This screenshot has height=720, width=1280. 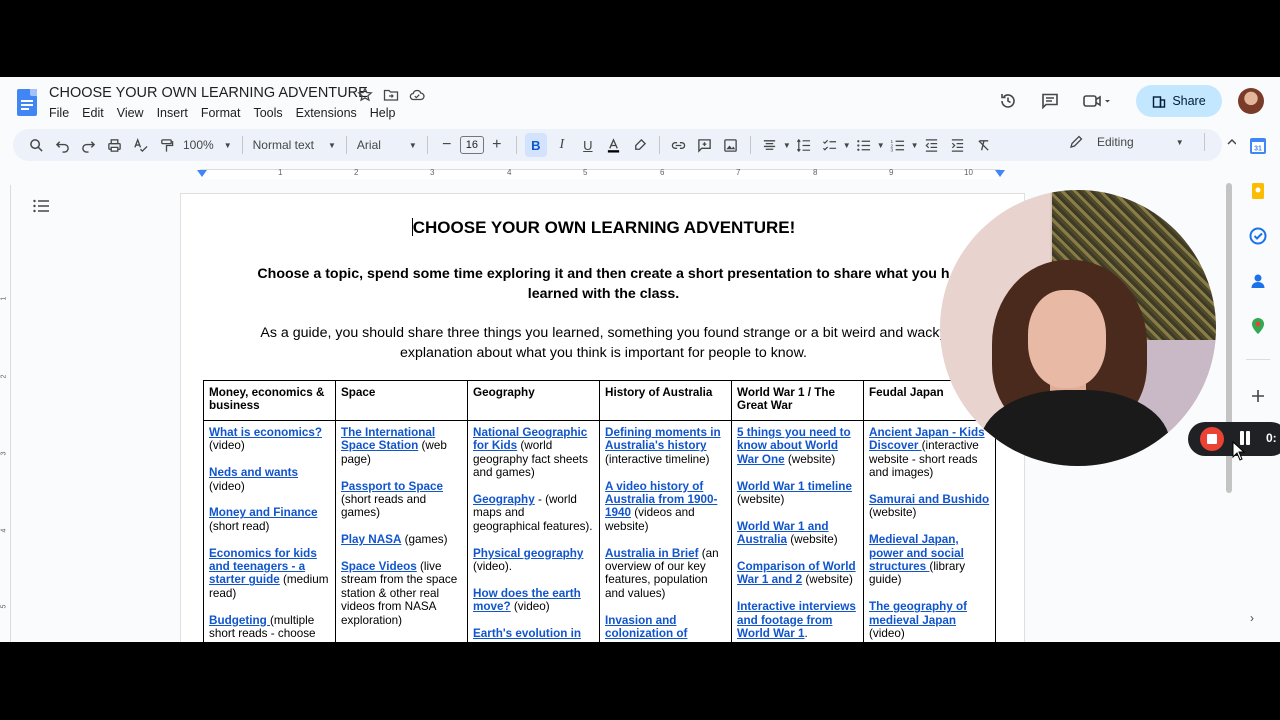 What do you see at coordinates (1097, 101) in the screenshot?
I see `meet-icon` at bounding box center [1097, 101].